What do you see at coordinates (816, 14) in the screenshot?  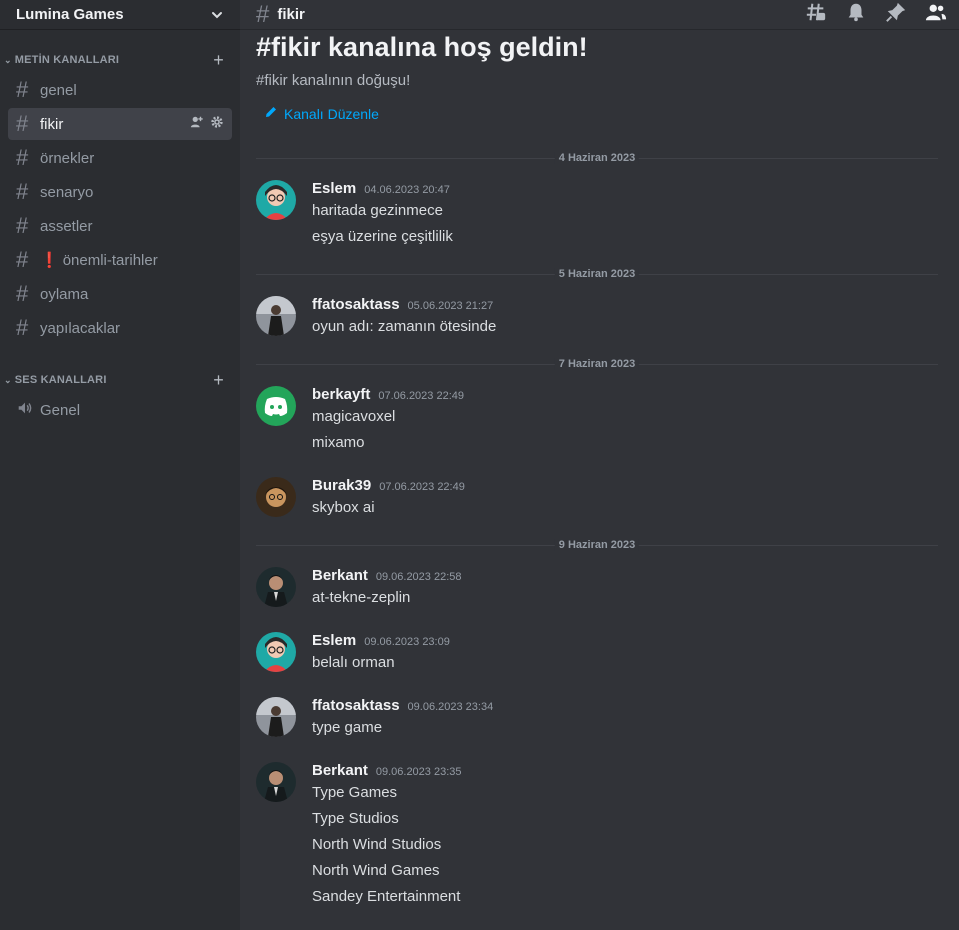 I see `threads-icon` at bounding box center [816, 14].